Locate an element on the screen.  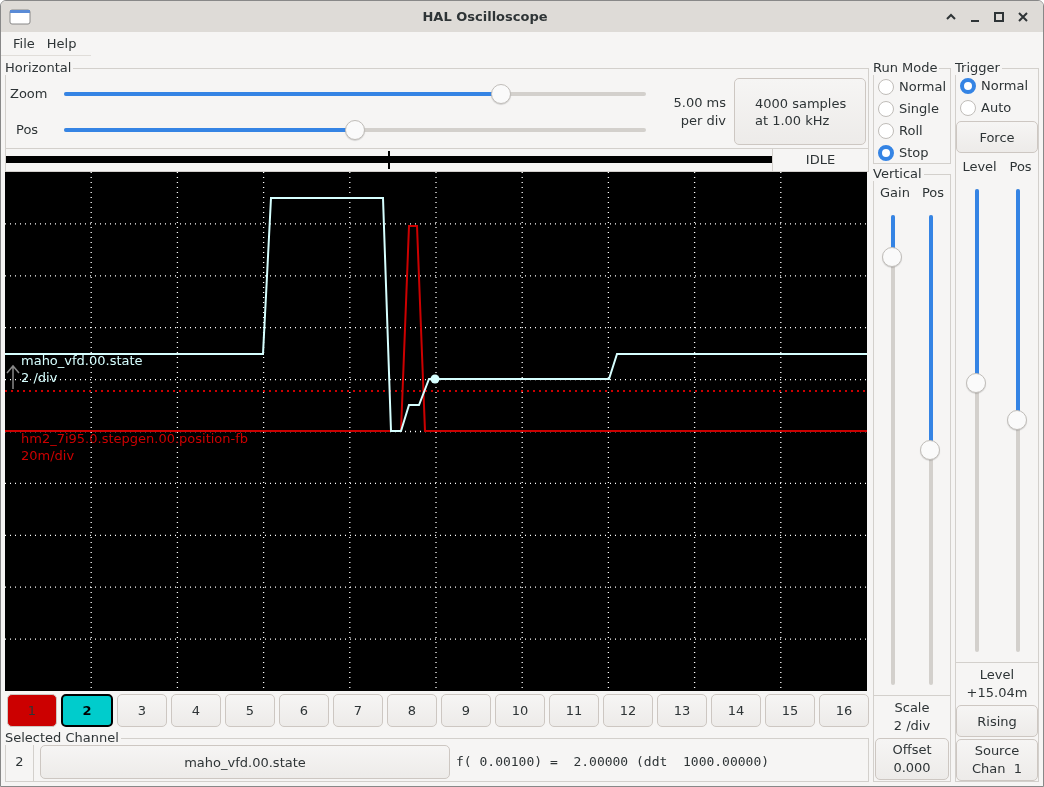
group-title: Trigger is located at coordinates (978, 67).